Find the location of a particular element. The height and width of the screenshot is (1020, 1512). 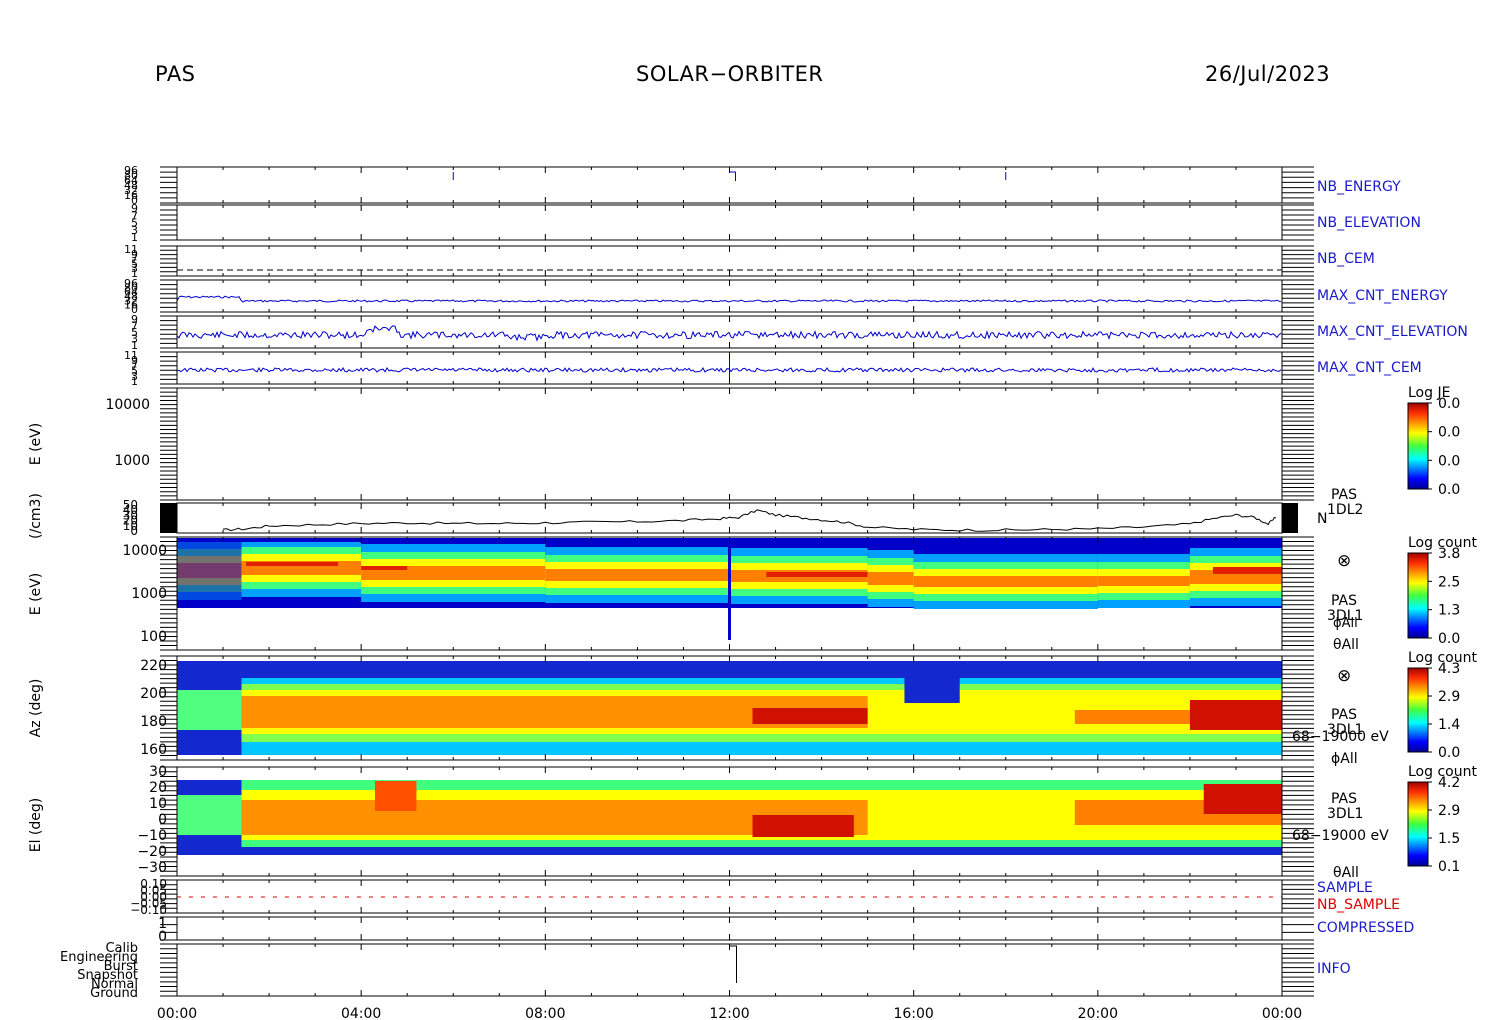

elevation-ytick: 0 is located at coordinates (162, 820).